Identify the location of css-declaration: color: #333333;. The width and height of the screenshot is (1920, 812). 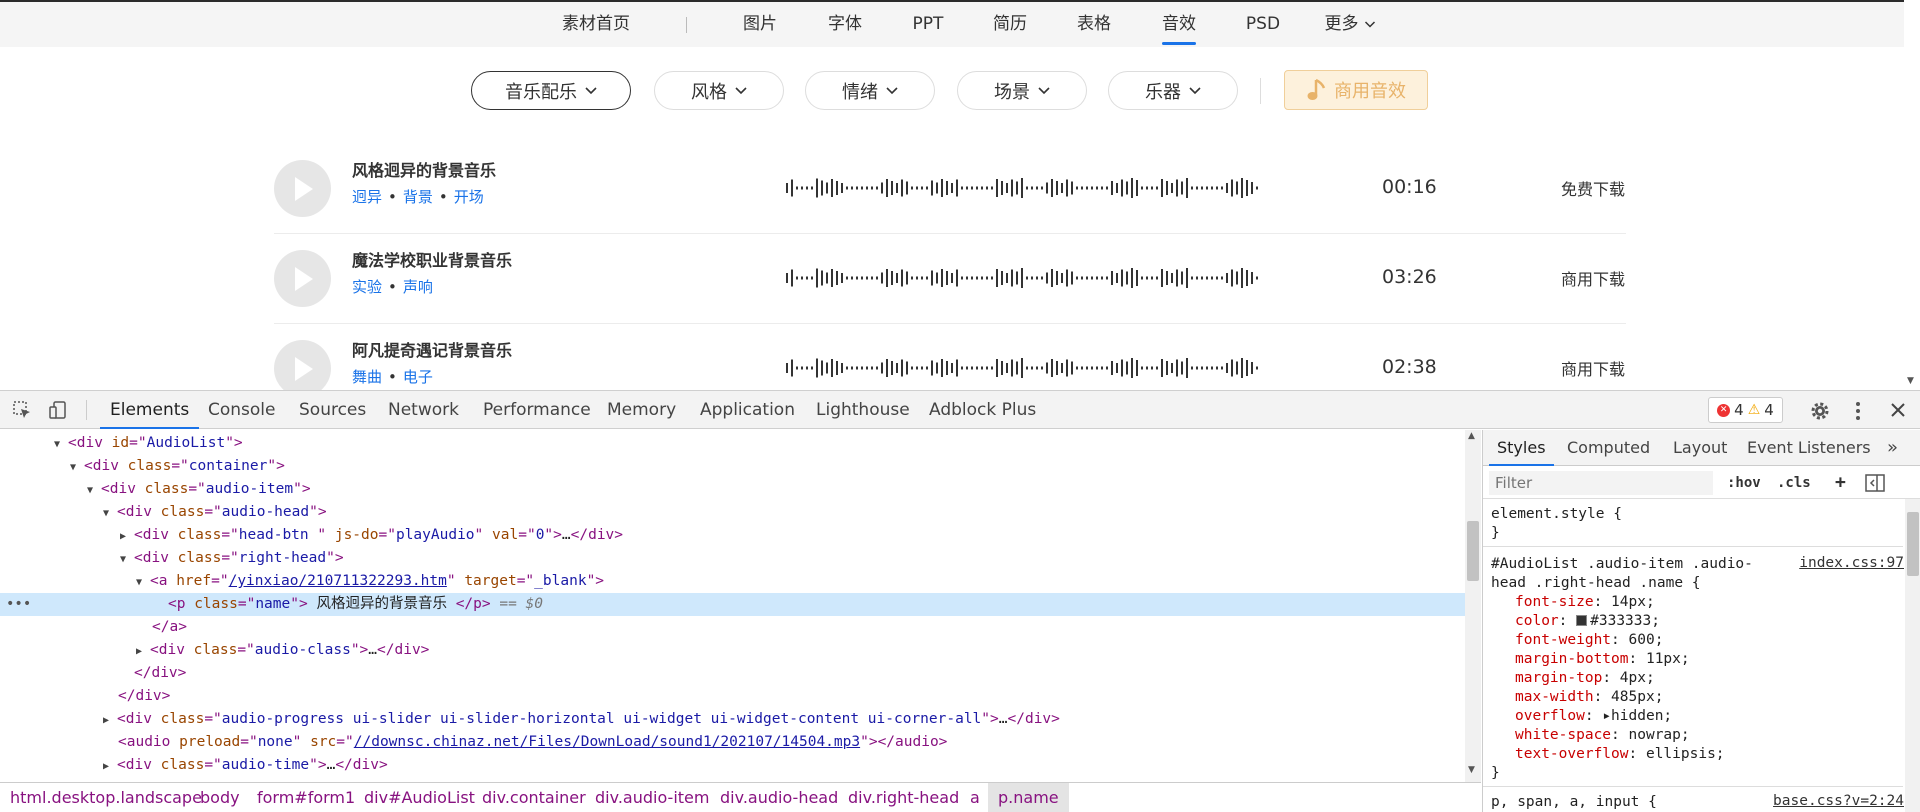
(1701, 621).